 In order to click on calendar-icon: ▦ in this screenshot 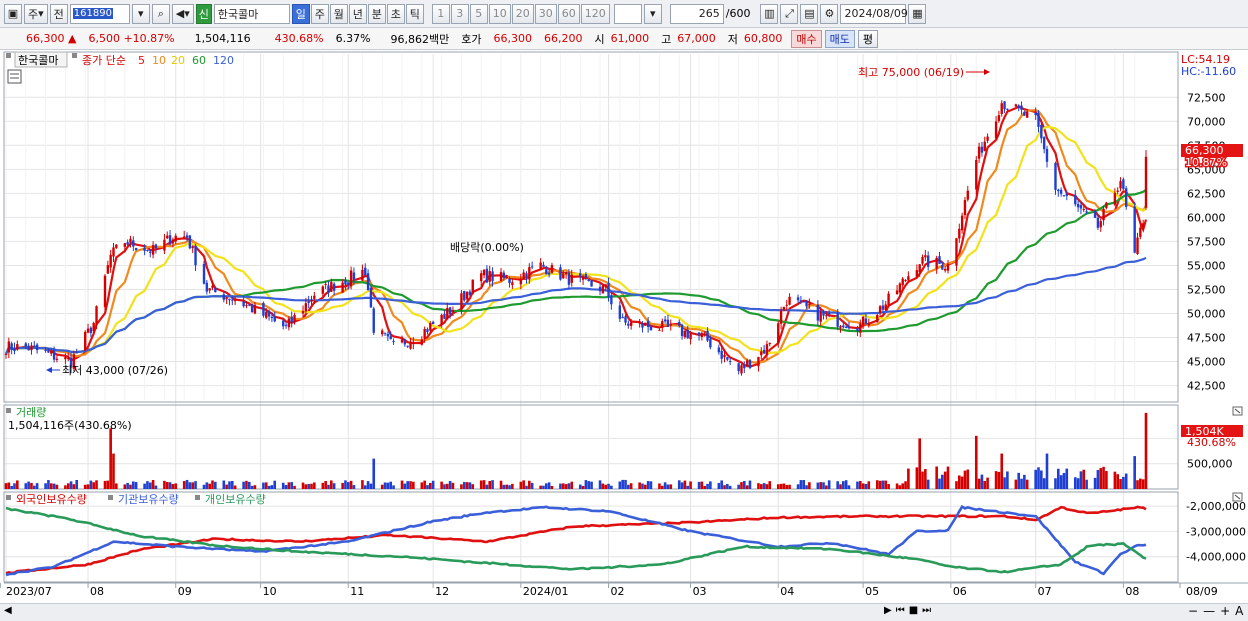, I will do `click(917, 13)`.